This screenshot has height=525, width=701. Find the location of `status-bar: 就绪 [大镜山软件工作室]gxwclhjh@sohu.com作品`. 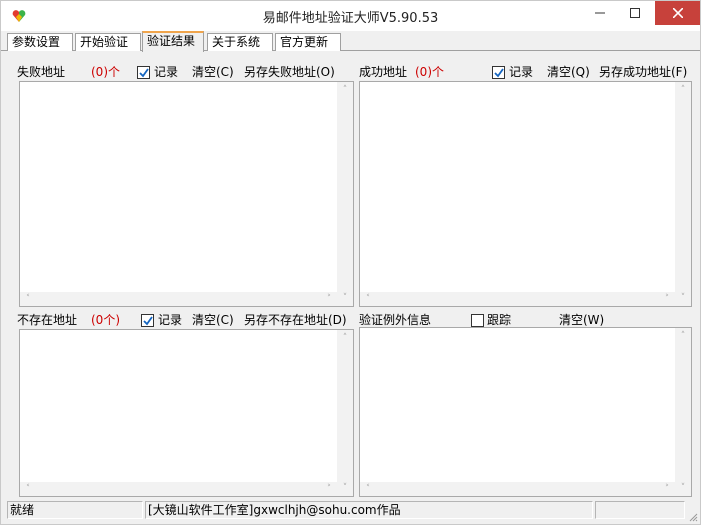

status-bar: 就绪 [大镜山软件工作室]gxwclhjh@sohu.com作品 is located at coordinates (350, 511).